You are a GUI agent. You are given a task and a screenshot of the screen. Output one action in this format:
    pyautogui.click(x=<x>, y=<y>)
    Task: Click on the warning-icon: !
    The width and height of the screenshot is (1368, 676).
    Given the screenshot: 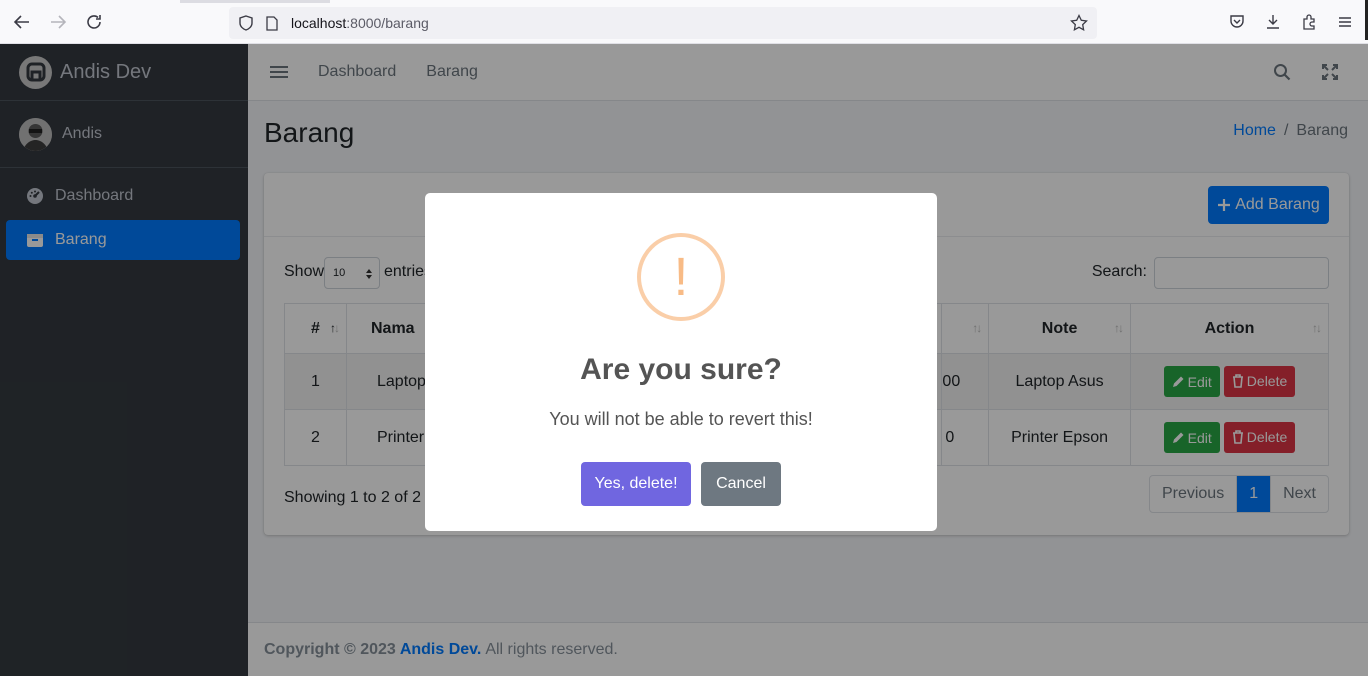 What is the action you would take?
    pyautogui.click(x=681, y=277)
    